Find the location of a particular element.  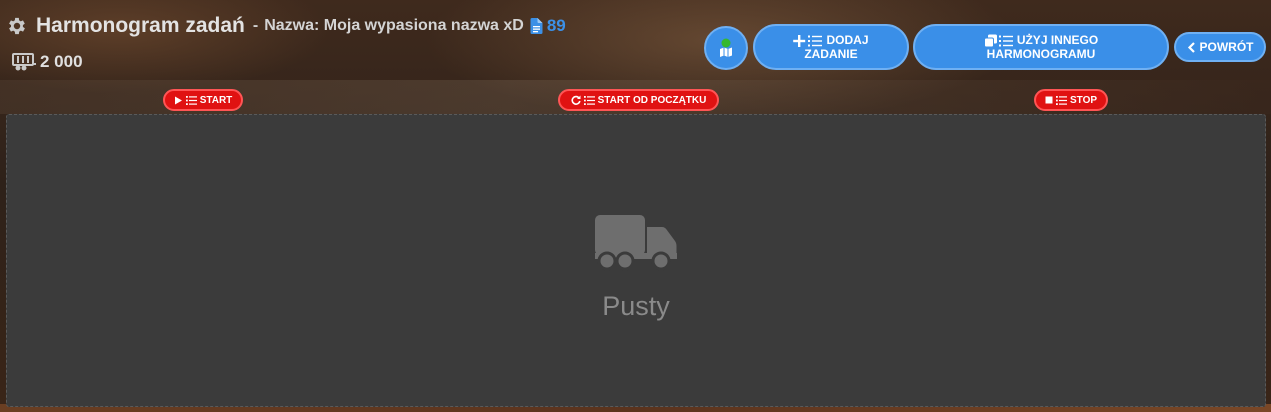

map-status-icon is located at coordinates (726, 47).